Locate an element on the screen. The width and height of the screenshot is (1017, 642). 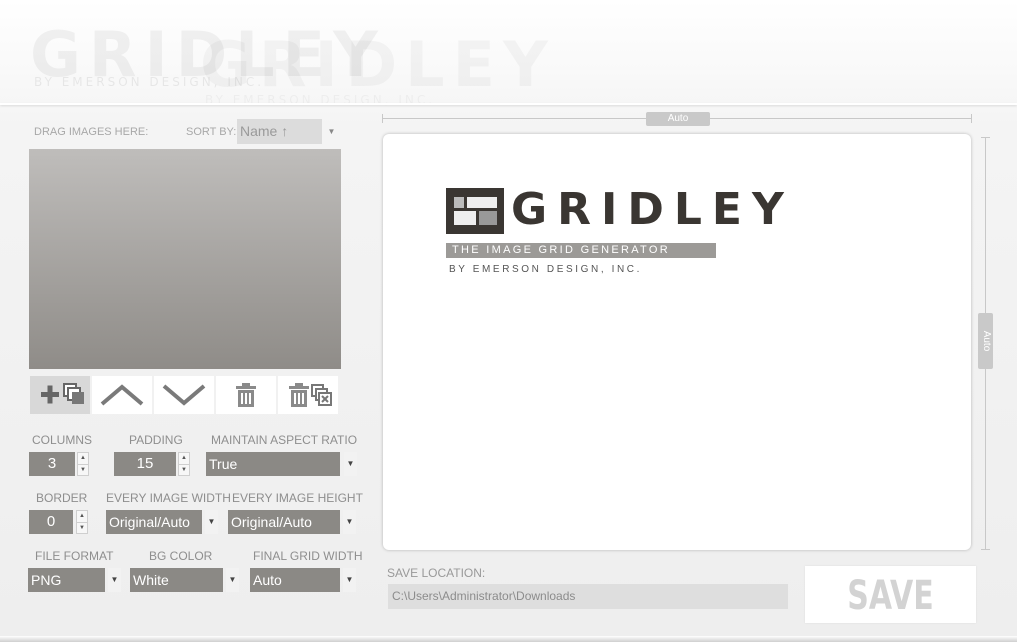
delete-all-button is located at coordinates (308, 395).